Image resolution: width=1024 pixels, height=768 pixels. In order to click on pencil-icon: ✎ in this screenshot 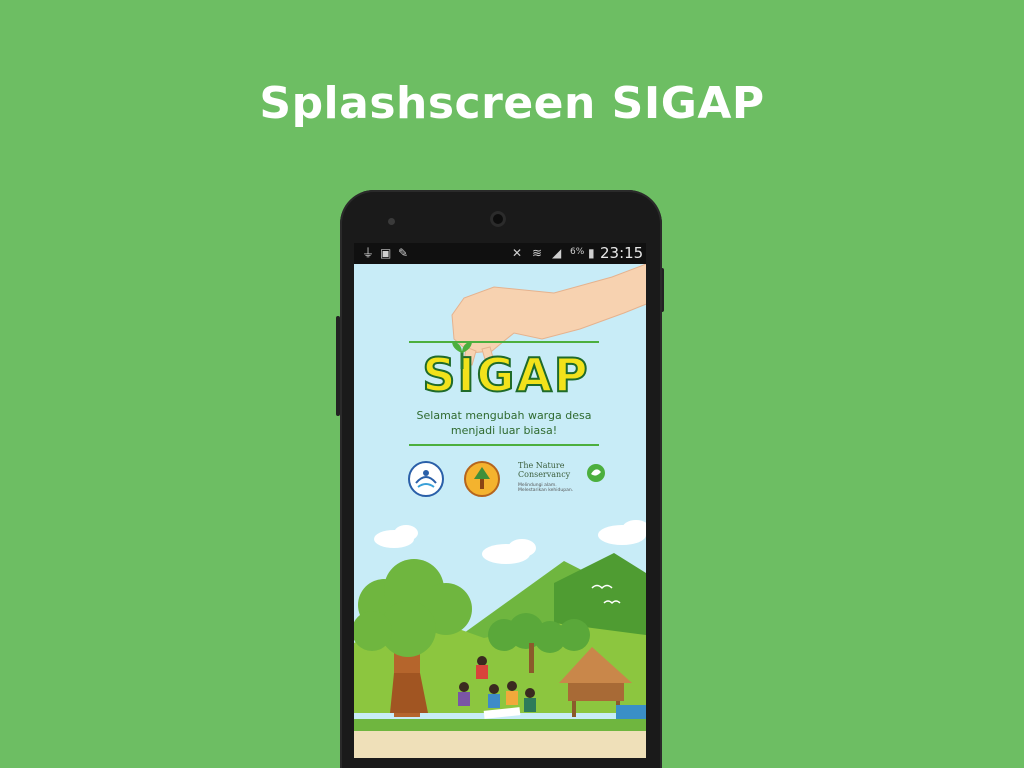, I will do `click(403, 253)`.